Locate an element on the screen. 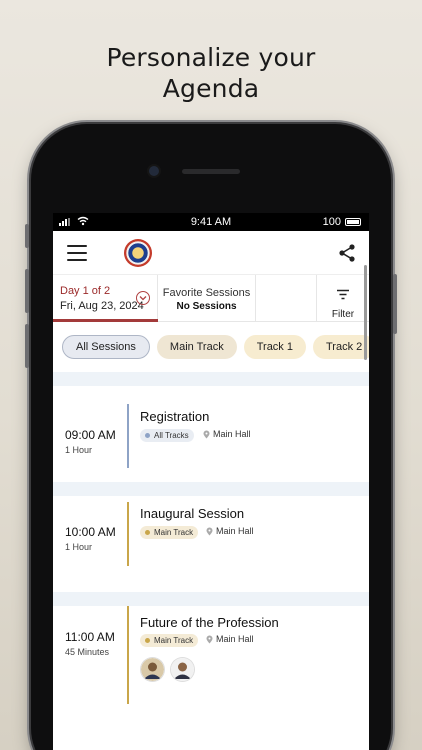 This screenshot has width=422, height=750. active-tab-indicator is located at coordinates (105, 320).